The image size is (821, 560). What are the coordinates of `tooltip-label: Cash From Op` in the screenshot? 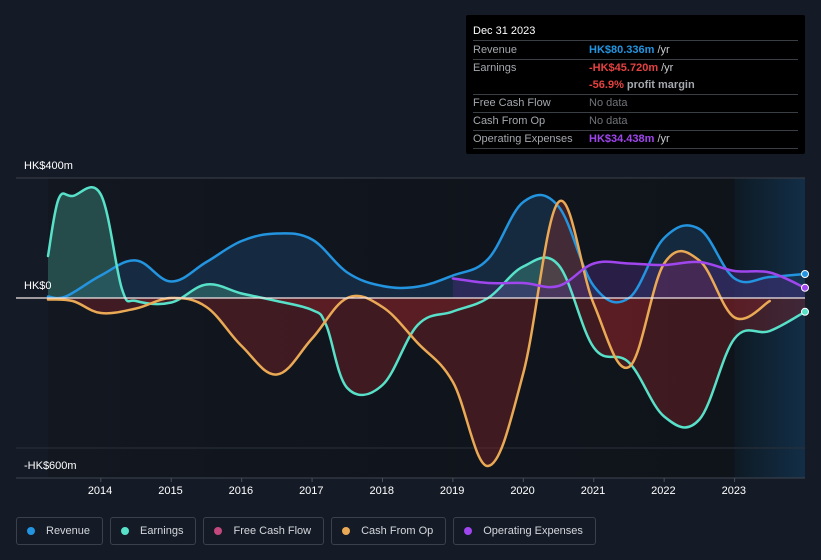 It's located at (509, 121).